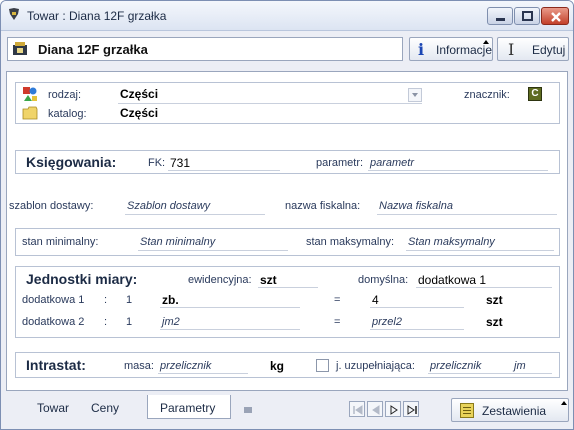  Describe the element at coordinates (455, 366) in the screenshot. I see `supp-value: przelicznik` at that location.